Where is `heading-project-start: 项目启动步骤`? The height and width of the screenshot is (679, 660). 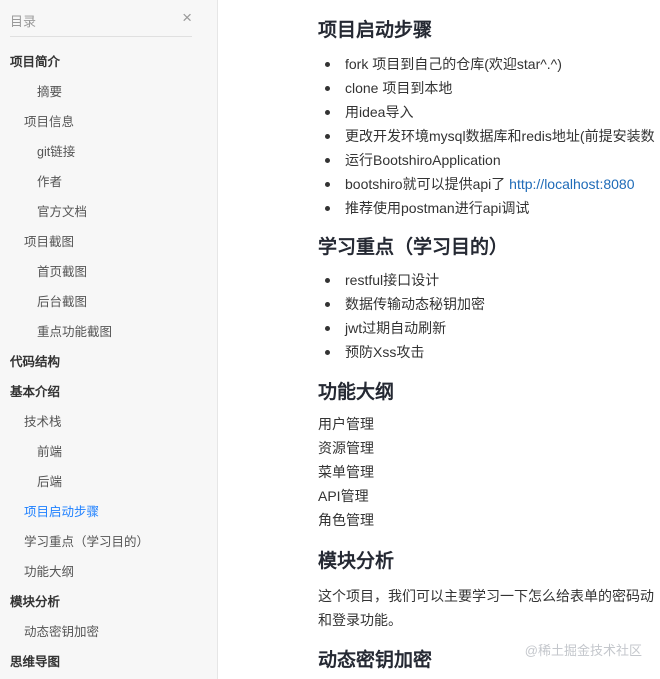 heading-project-start: 项目启动步骤 is located at coordinates (375, 30).